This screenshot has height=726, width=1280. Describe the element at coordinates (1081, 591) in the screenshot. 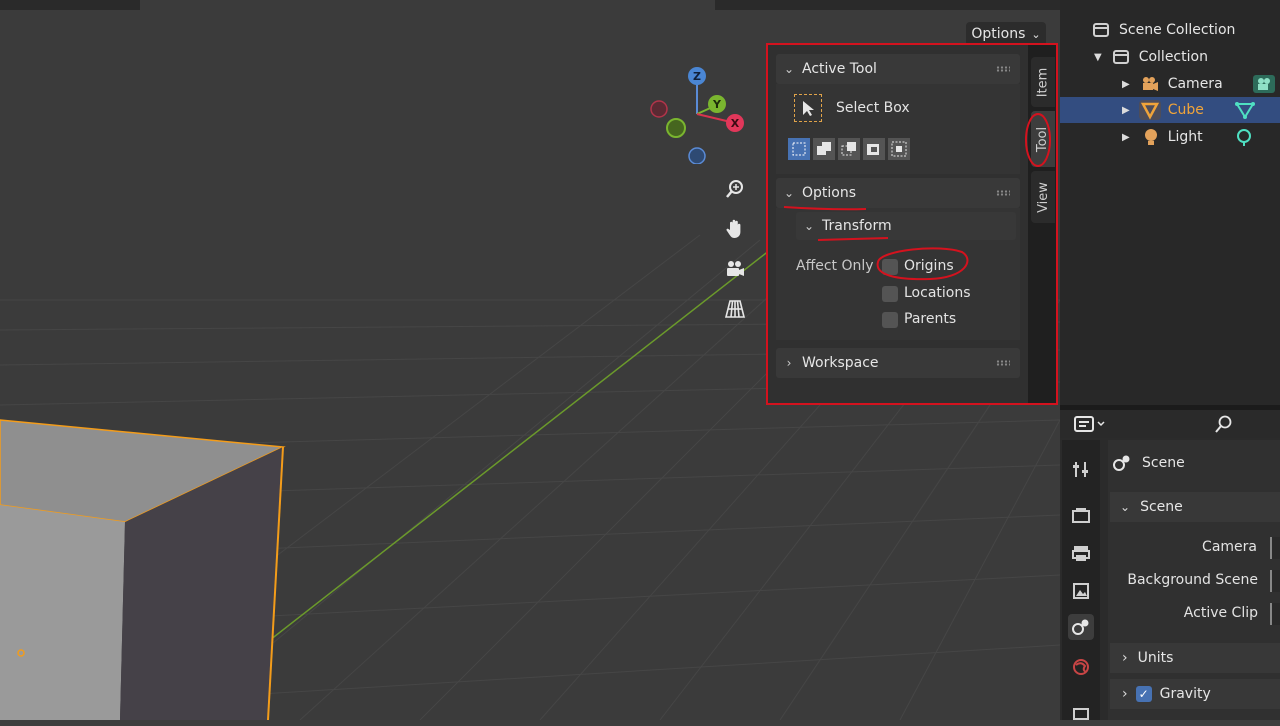

I see `view-layer-properties-tab` at that location.